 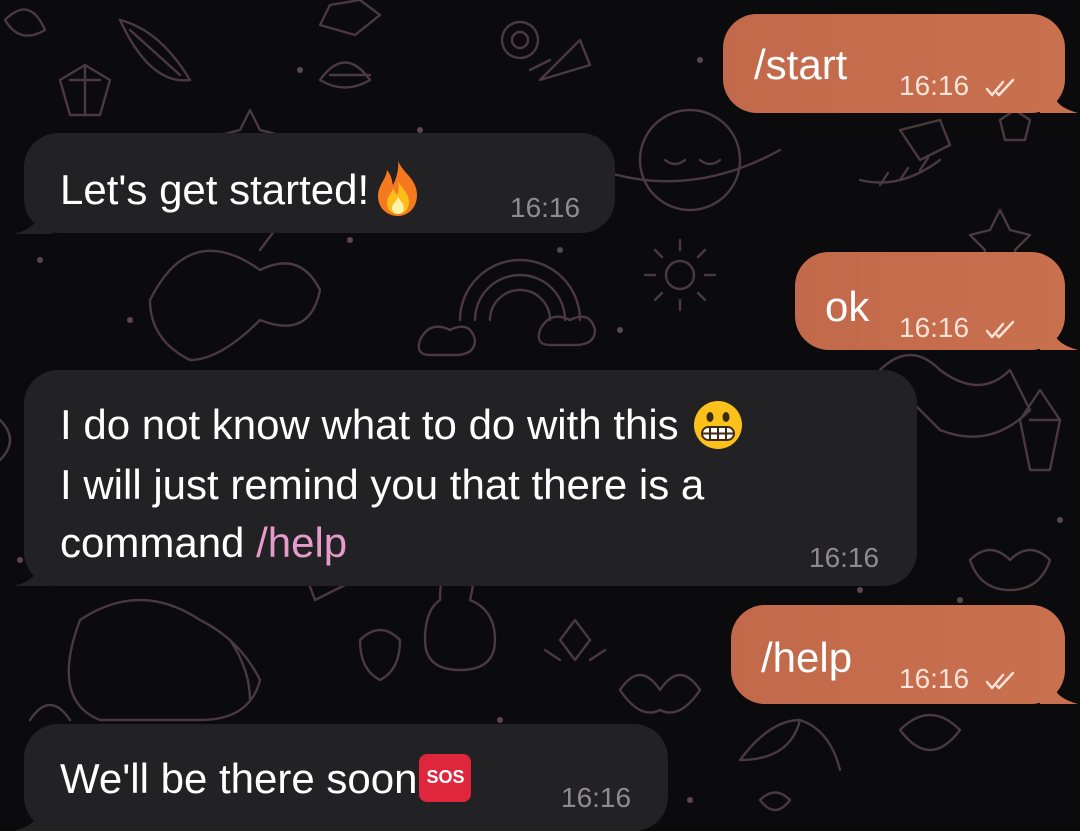 What do you see at coordinates (158, 542) in the screenshot?
I see `message-line-3-text: command` at bounding box center [158, 542].